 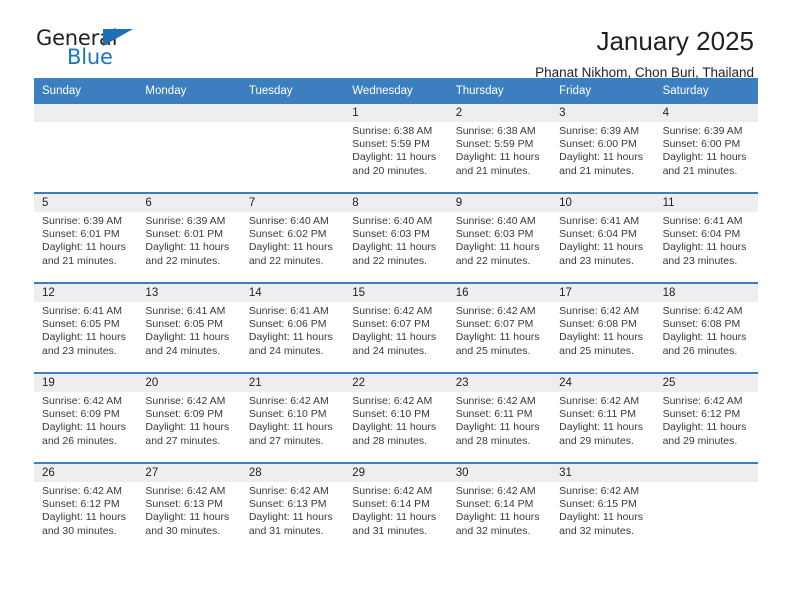 I want to click on day-number: 23, so click(x=499, y=383).